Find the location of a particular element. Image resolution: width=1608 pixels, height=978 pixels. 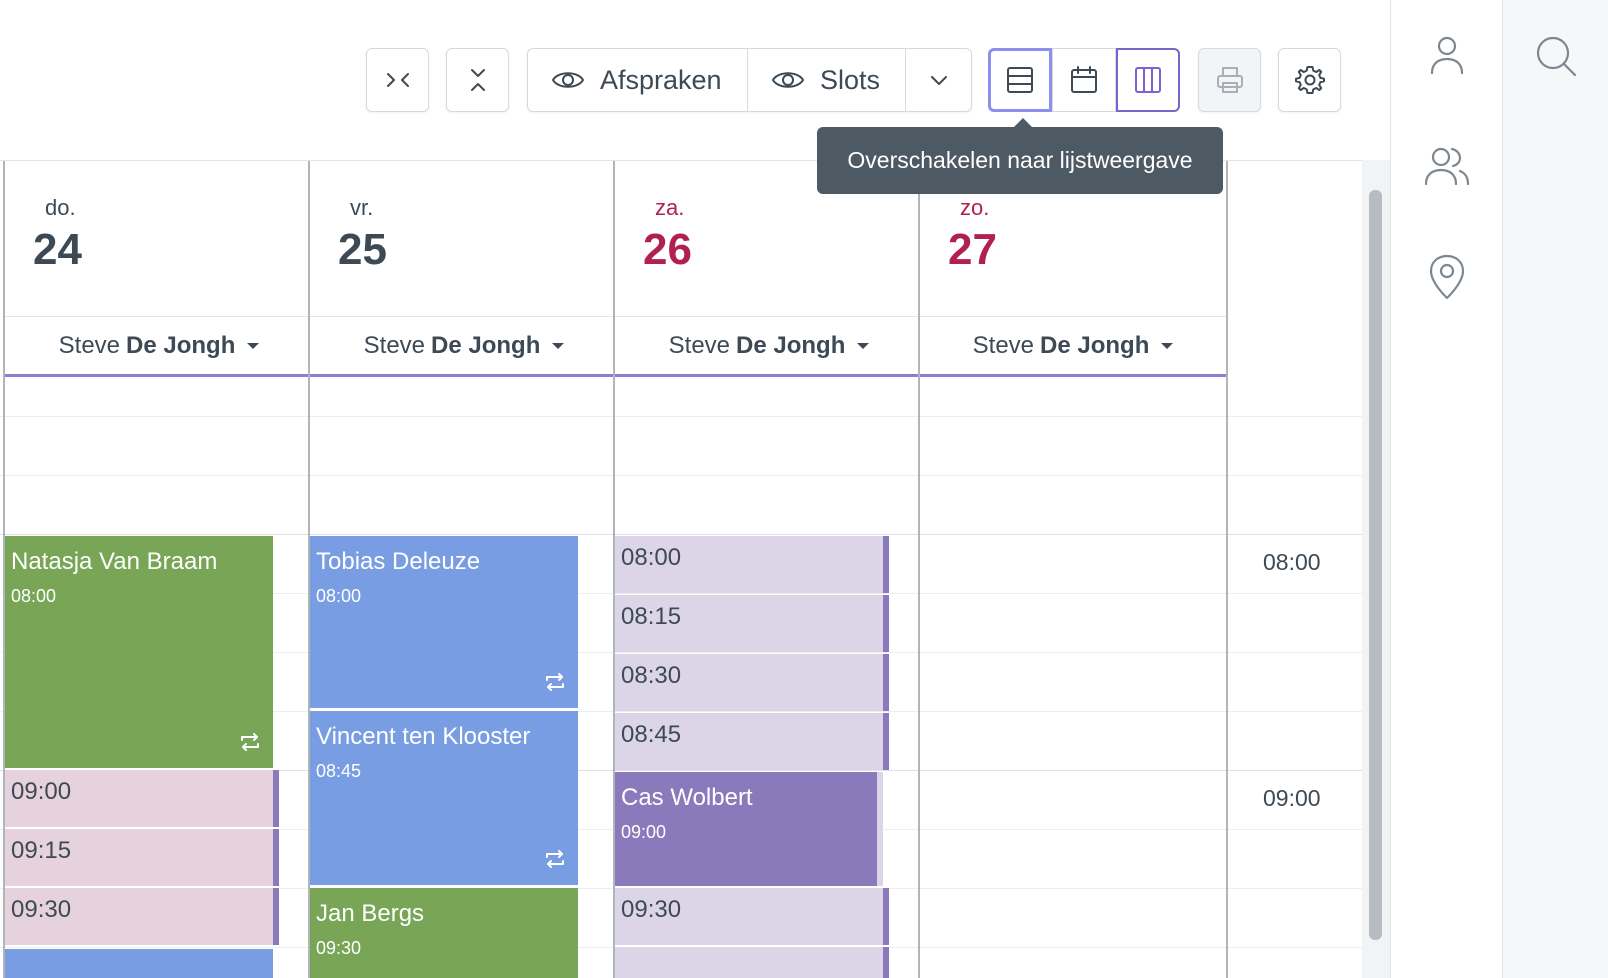

appointment-time: 09:00 is located at coordinates (644, 832).